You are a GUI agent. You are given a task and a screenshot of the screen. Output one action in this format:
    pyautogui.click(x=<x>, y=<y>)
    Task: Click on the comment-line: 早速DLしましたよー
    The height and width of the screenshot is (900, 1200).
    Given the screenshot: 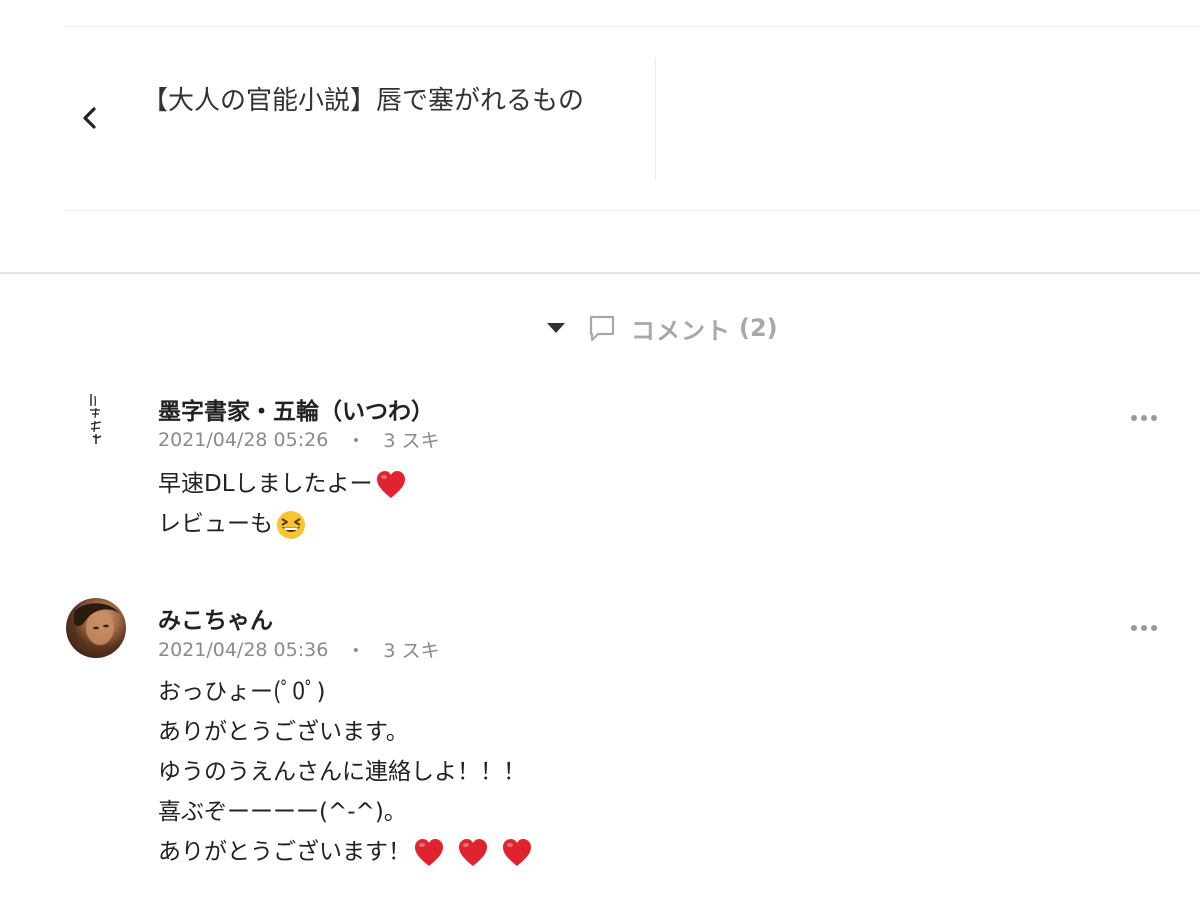 What is the action you would take?
    pyautogui.click(x=282, y=484)
    